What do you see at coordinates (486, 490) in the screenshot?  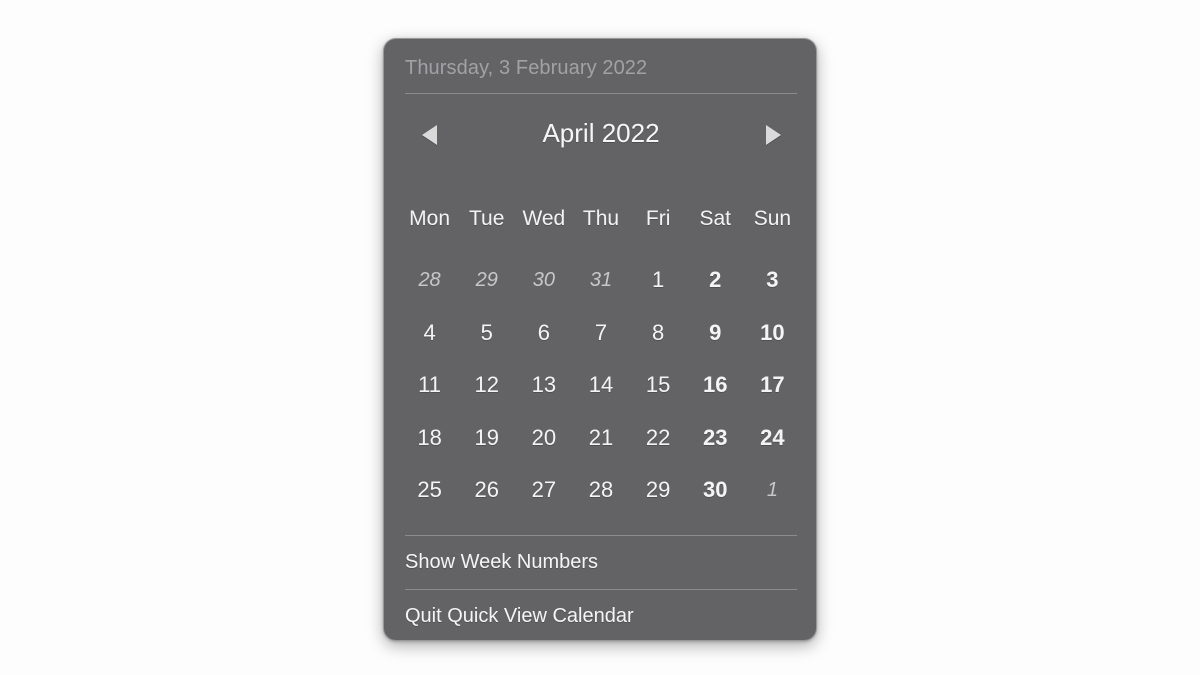 I see `day-cell: 26` at bounding box center [486, 490].